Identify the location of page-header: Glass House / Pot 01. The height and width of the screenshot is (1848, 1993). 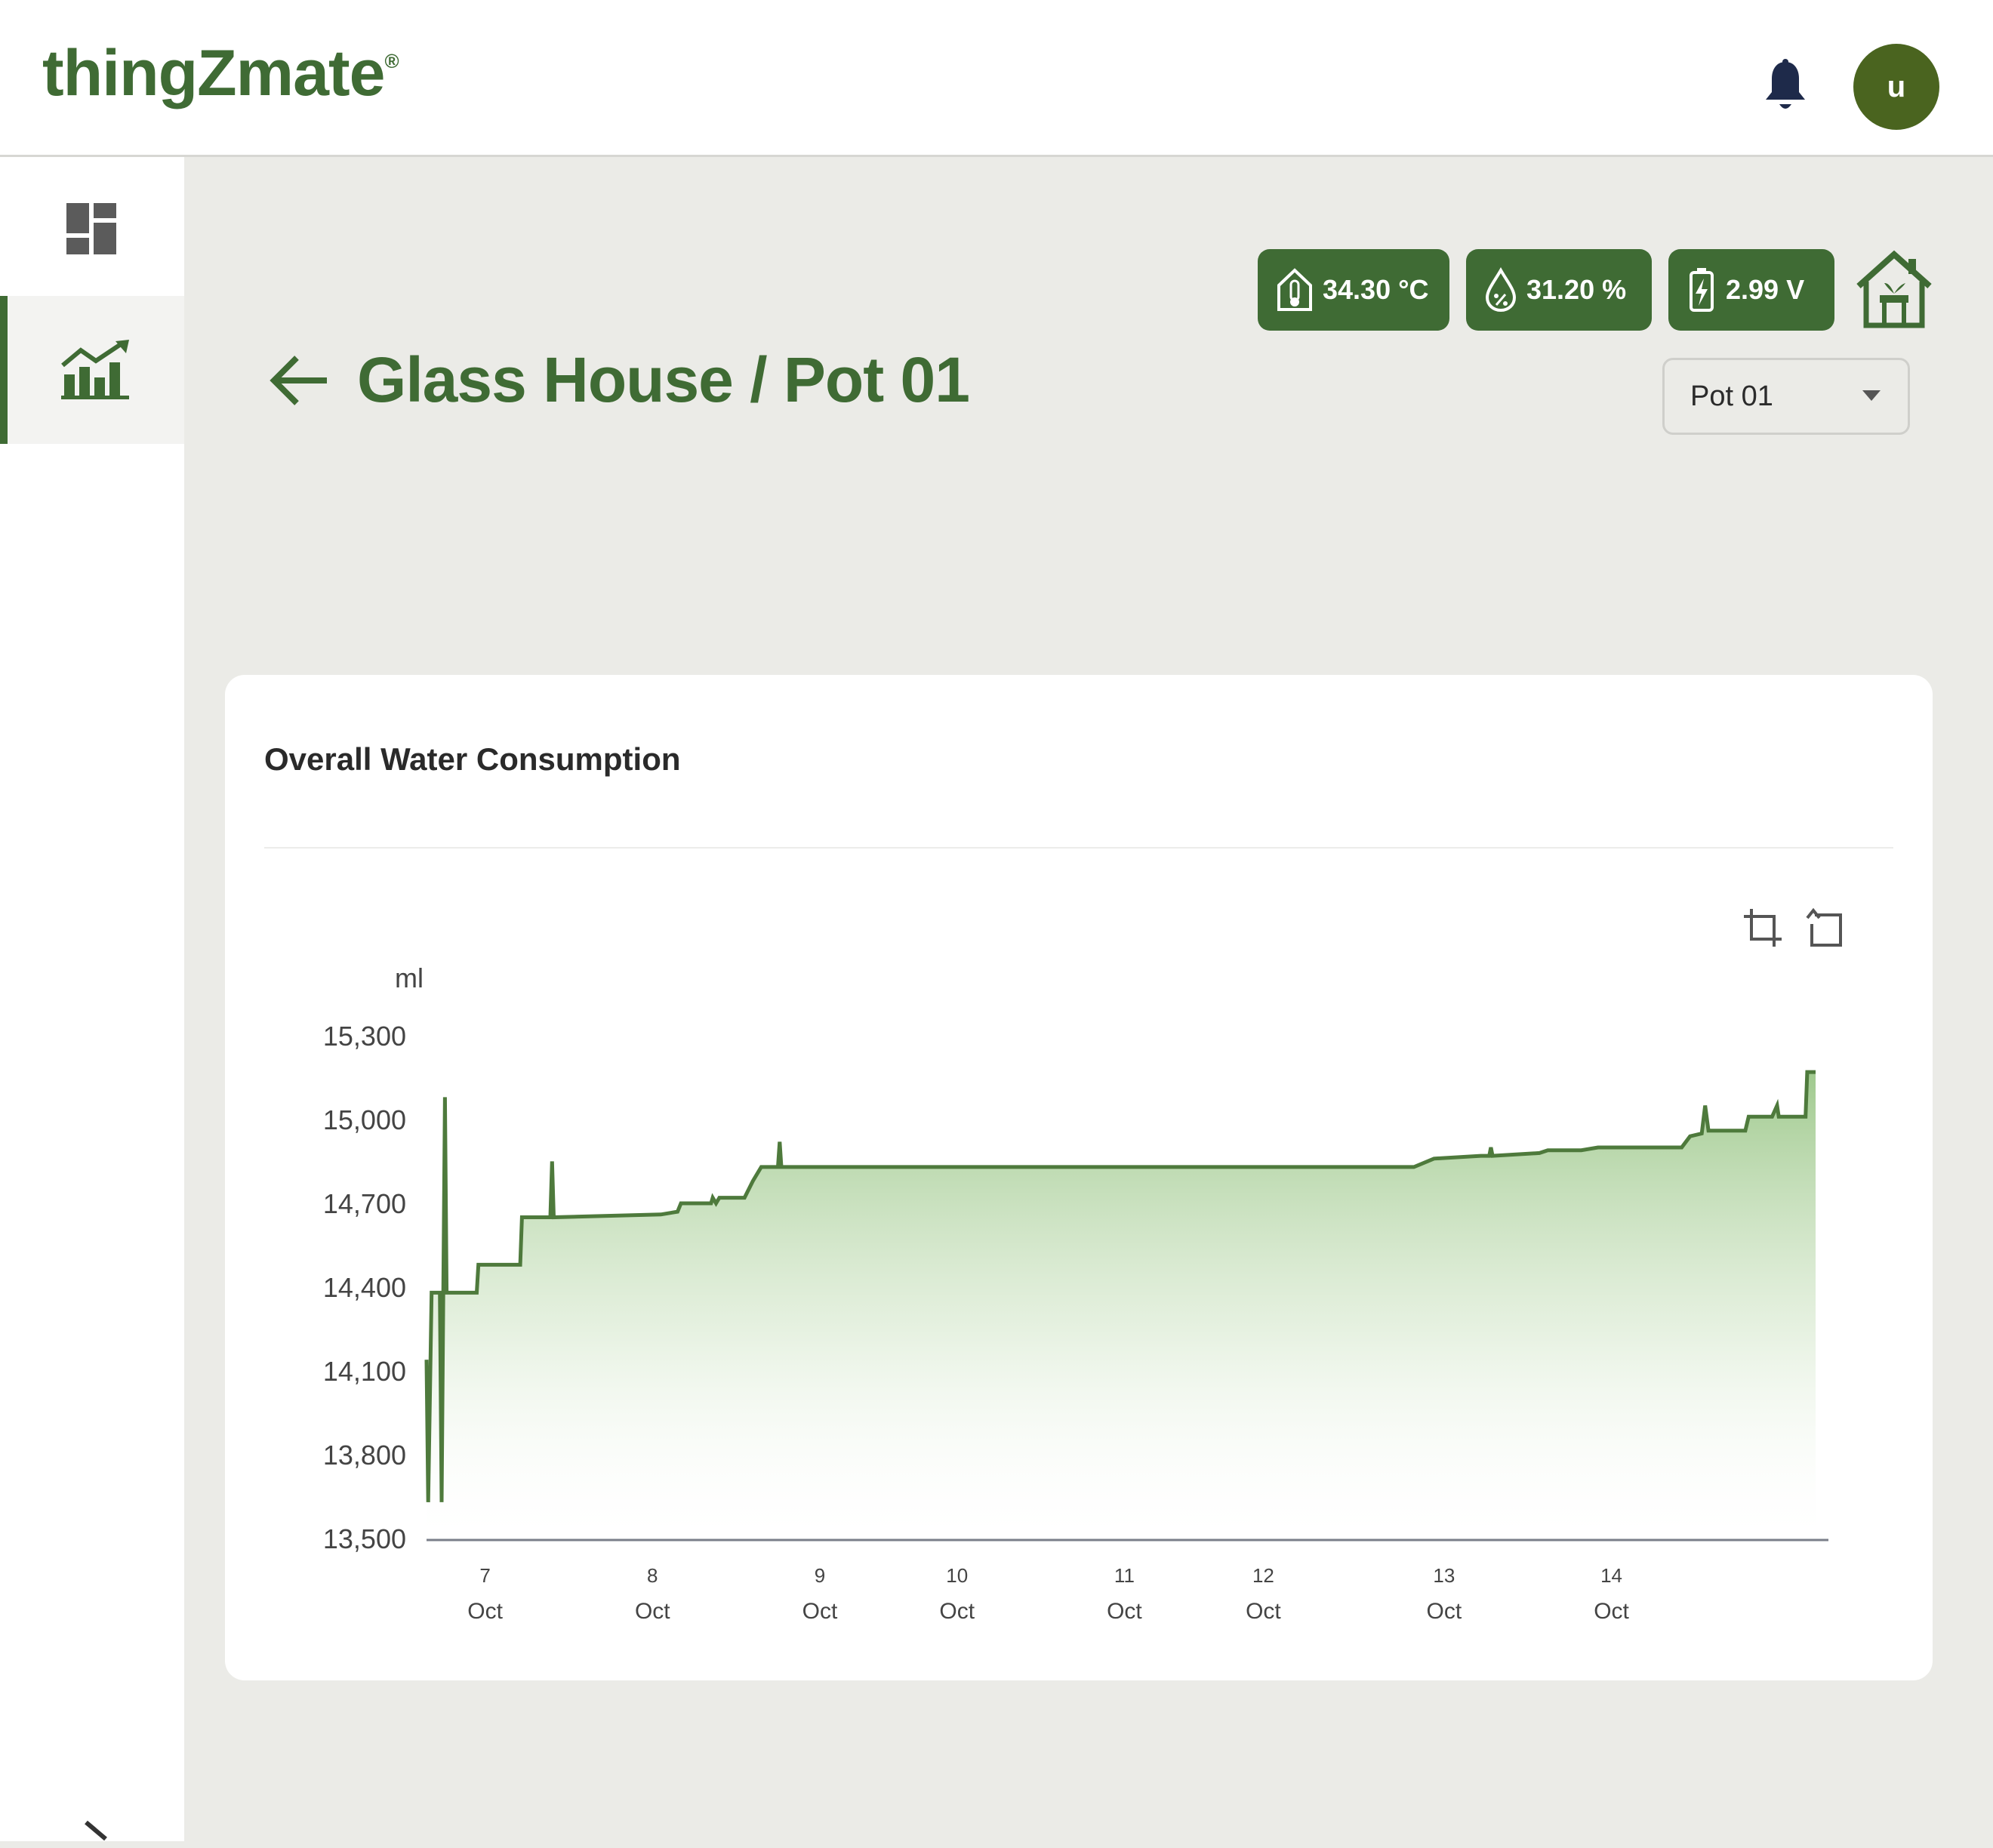
(619, 380).